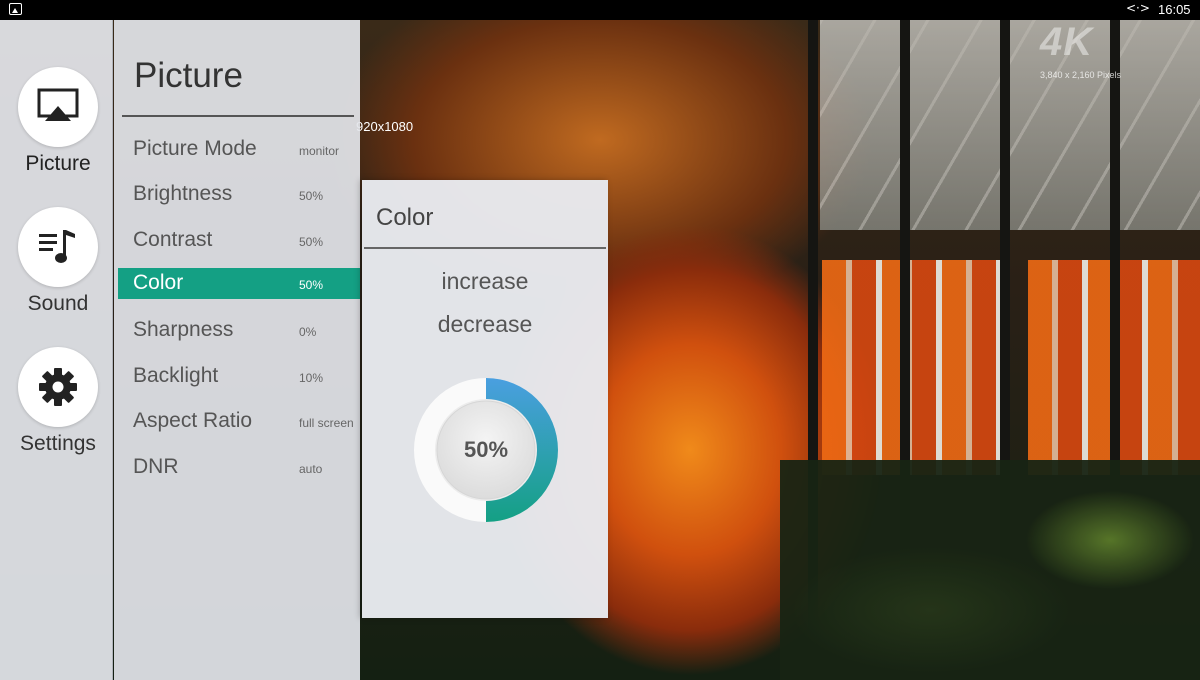  Describe the element at coordinates (188, 75) in the screenshot. I see `panel-title: Picture` at that location.